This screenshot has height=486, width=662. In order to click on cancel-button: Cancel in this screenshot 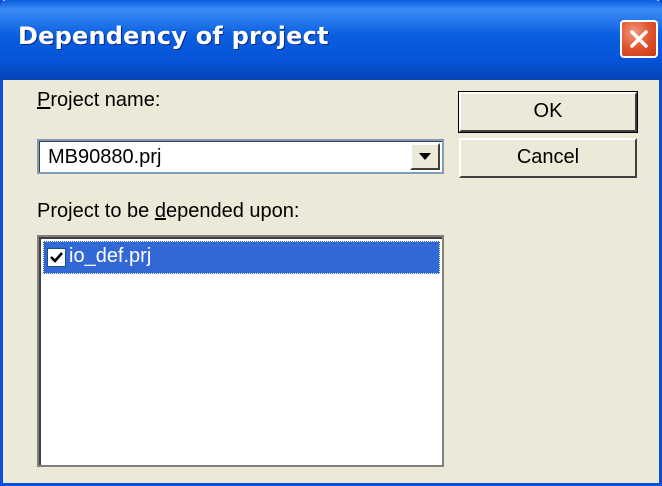, I will do `click(548, 158)`.